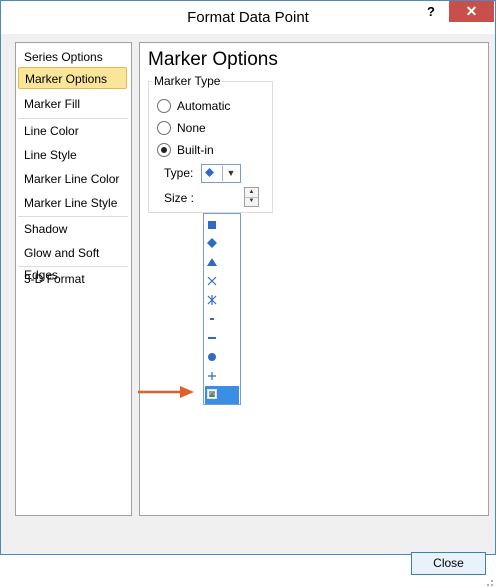 The image size is (496, 587). I want to click on nav-item-3d-format: 3-D Format, so click(72, 279).